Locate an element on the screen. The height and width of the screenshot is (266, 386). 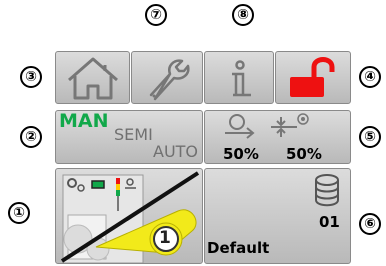
info-button is located at coordinates (239, 77).